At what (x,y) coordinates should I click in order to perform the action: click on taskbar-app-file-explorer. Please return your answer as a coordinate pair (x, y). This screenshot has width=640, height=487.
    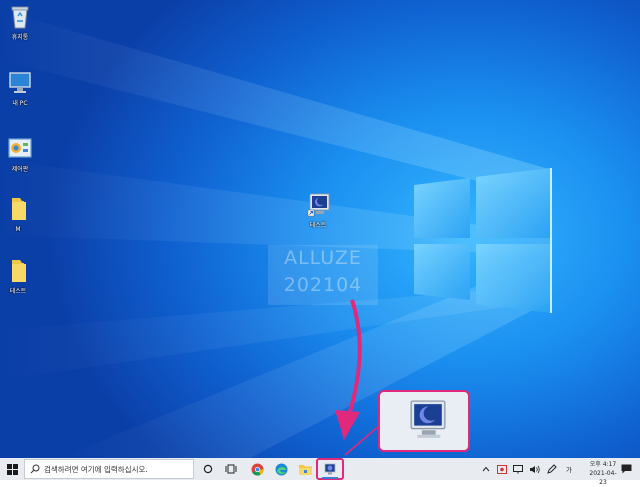
    Looking at the image, I should click on (305, 469).